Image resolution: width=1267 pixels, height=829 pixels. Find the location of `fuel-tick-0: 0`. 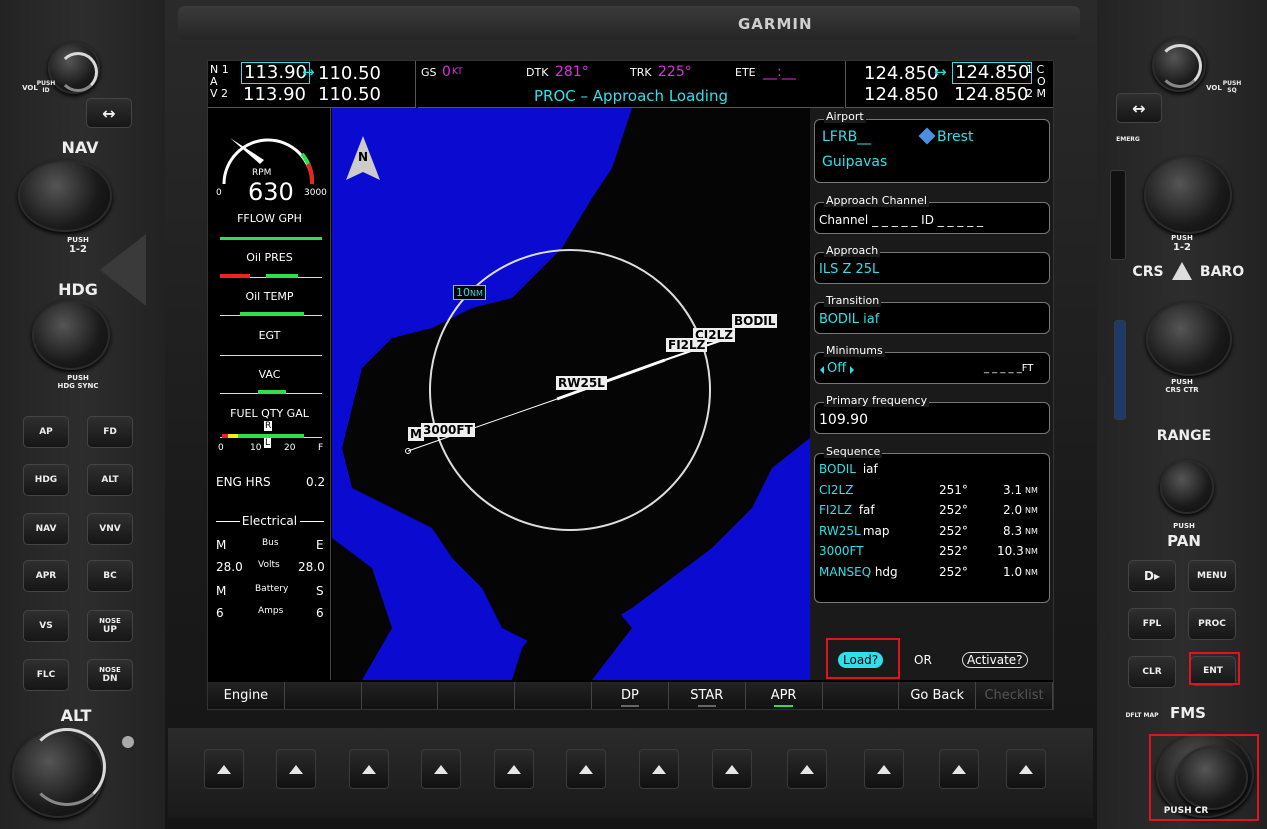

fuel-tick-0: 0 is located at coordinates (221, 448).